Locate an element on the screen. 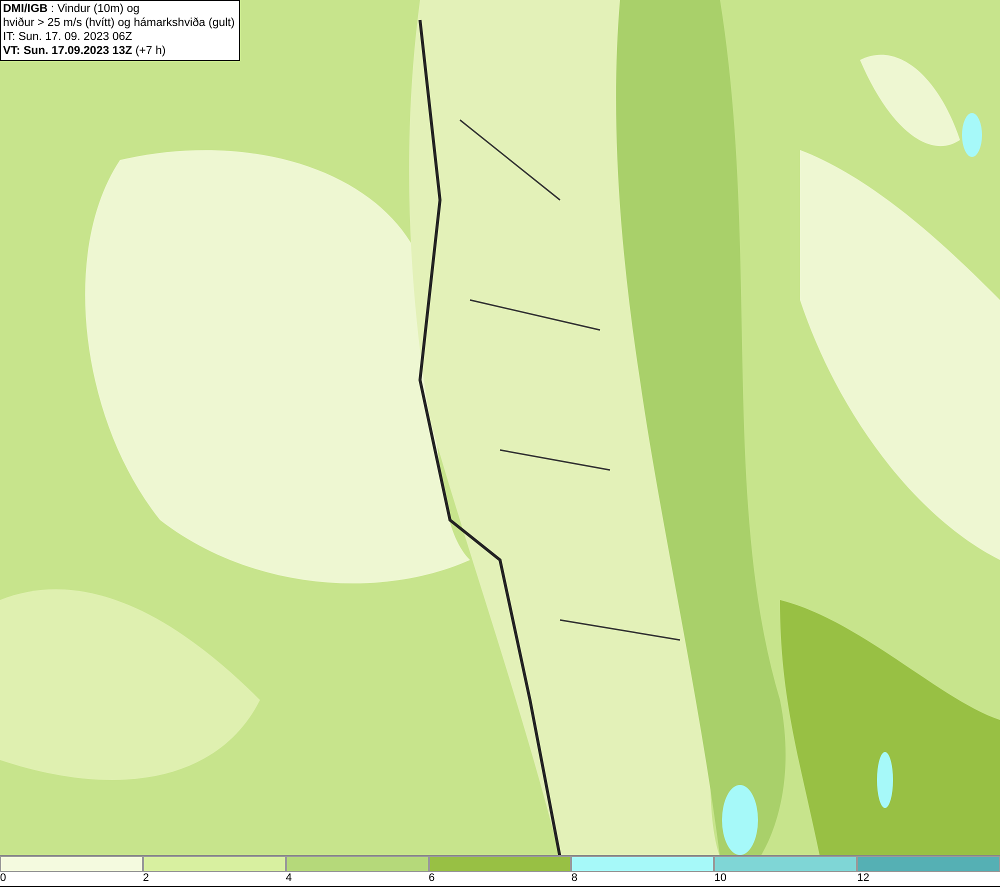 This screenshot has height=887, width=1000. legend-label: 4 is located at coordinates (289, 879).